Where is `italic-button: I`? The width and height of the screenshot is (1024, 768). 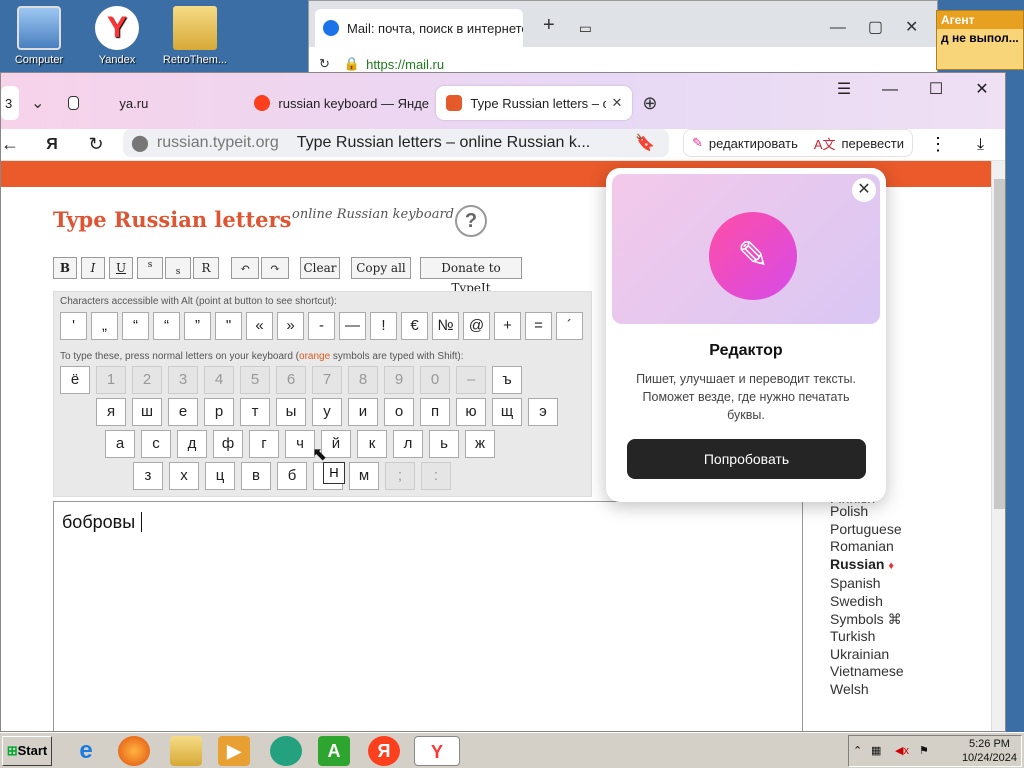 italic-button: I is located at coordinates (93, 268).